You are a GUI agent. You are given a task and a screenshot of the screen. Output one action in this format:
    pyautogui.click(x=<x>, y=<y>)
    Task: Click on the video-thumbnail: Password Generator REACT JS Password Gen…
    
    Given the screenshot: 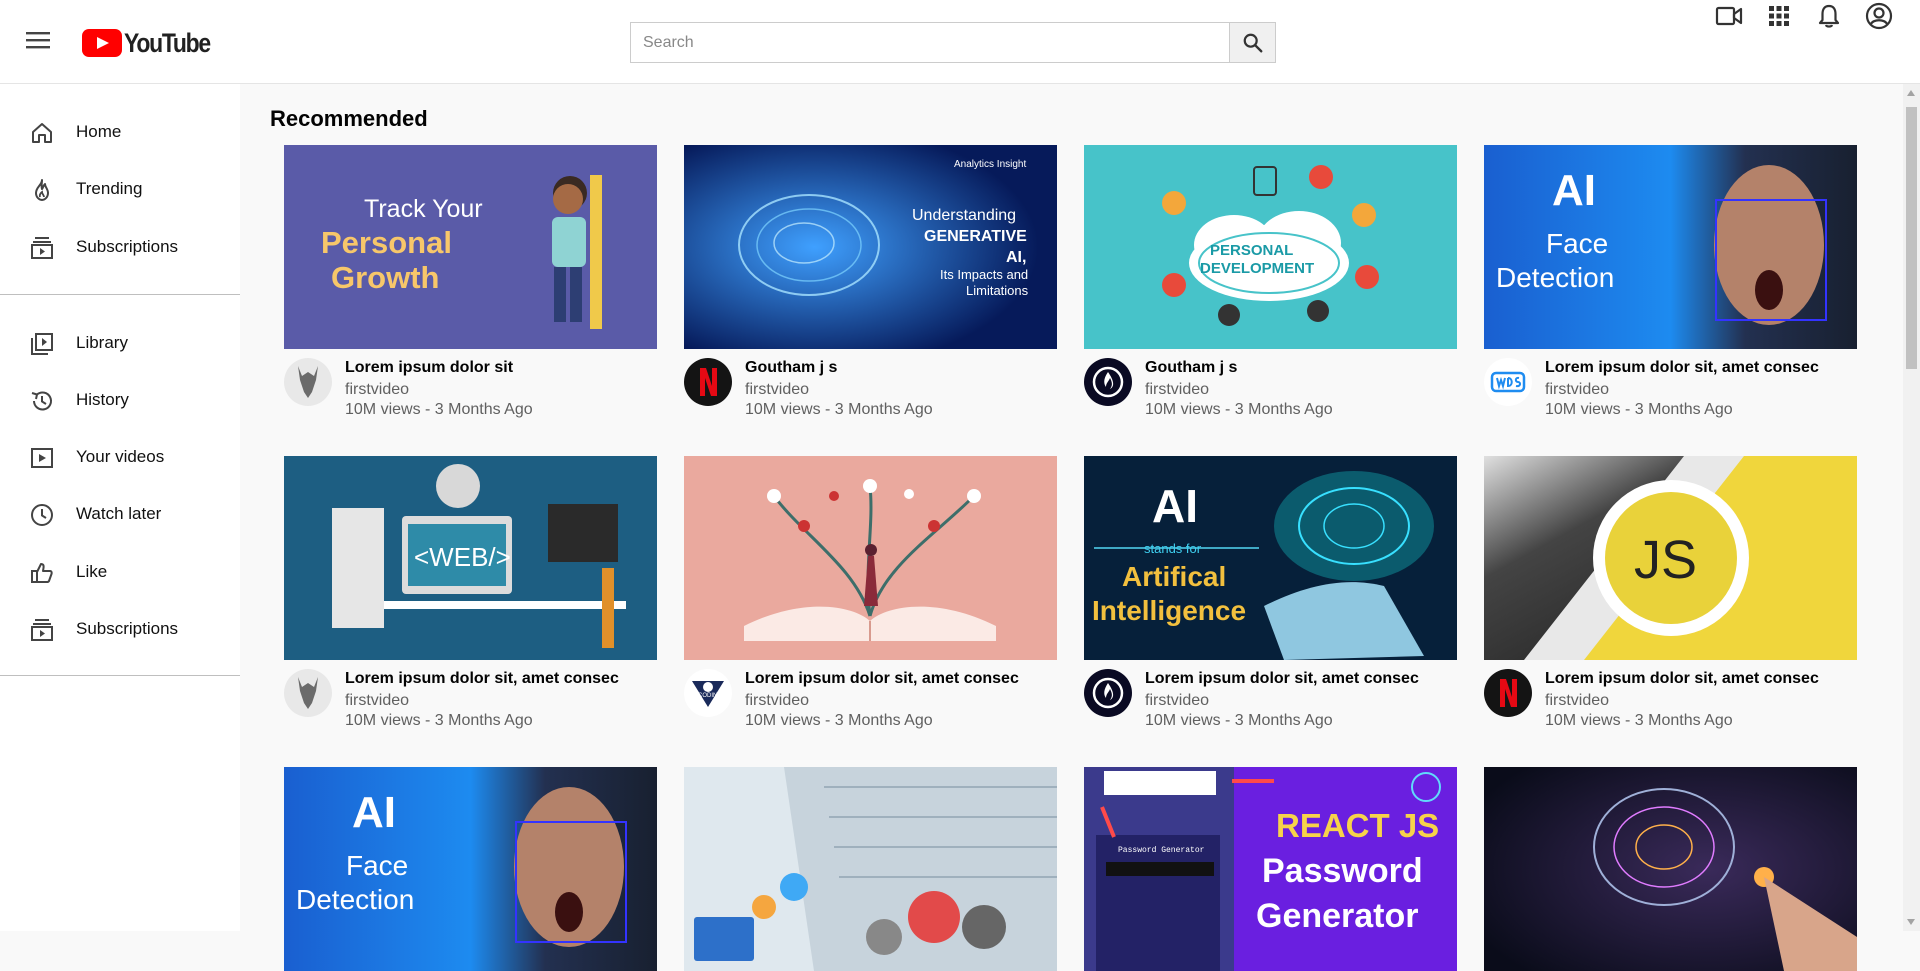 What is the action you would take?
    pyautogui.click(x=1270, y=869)
    